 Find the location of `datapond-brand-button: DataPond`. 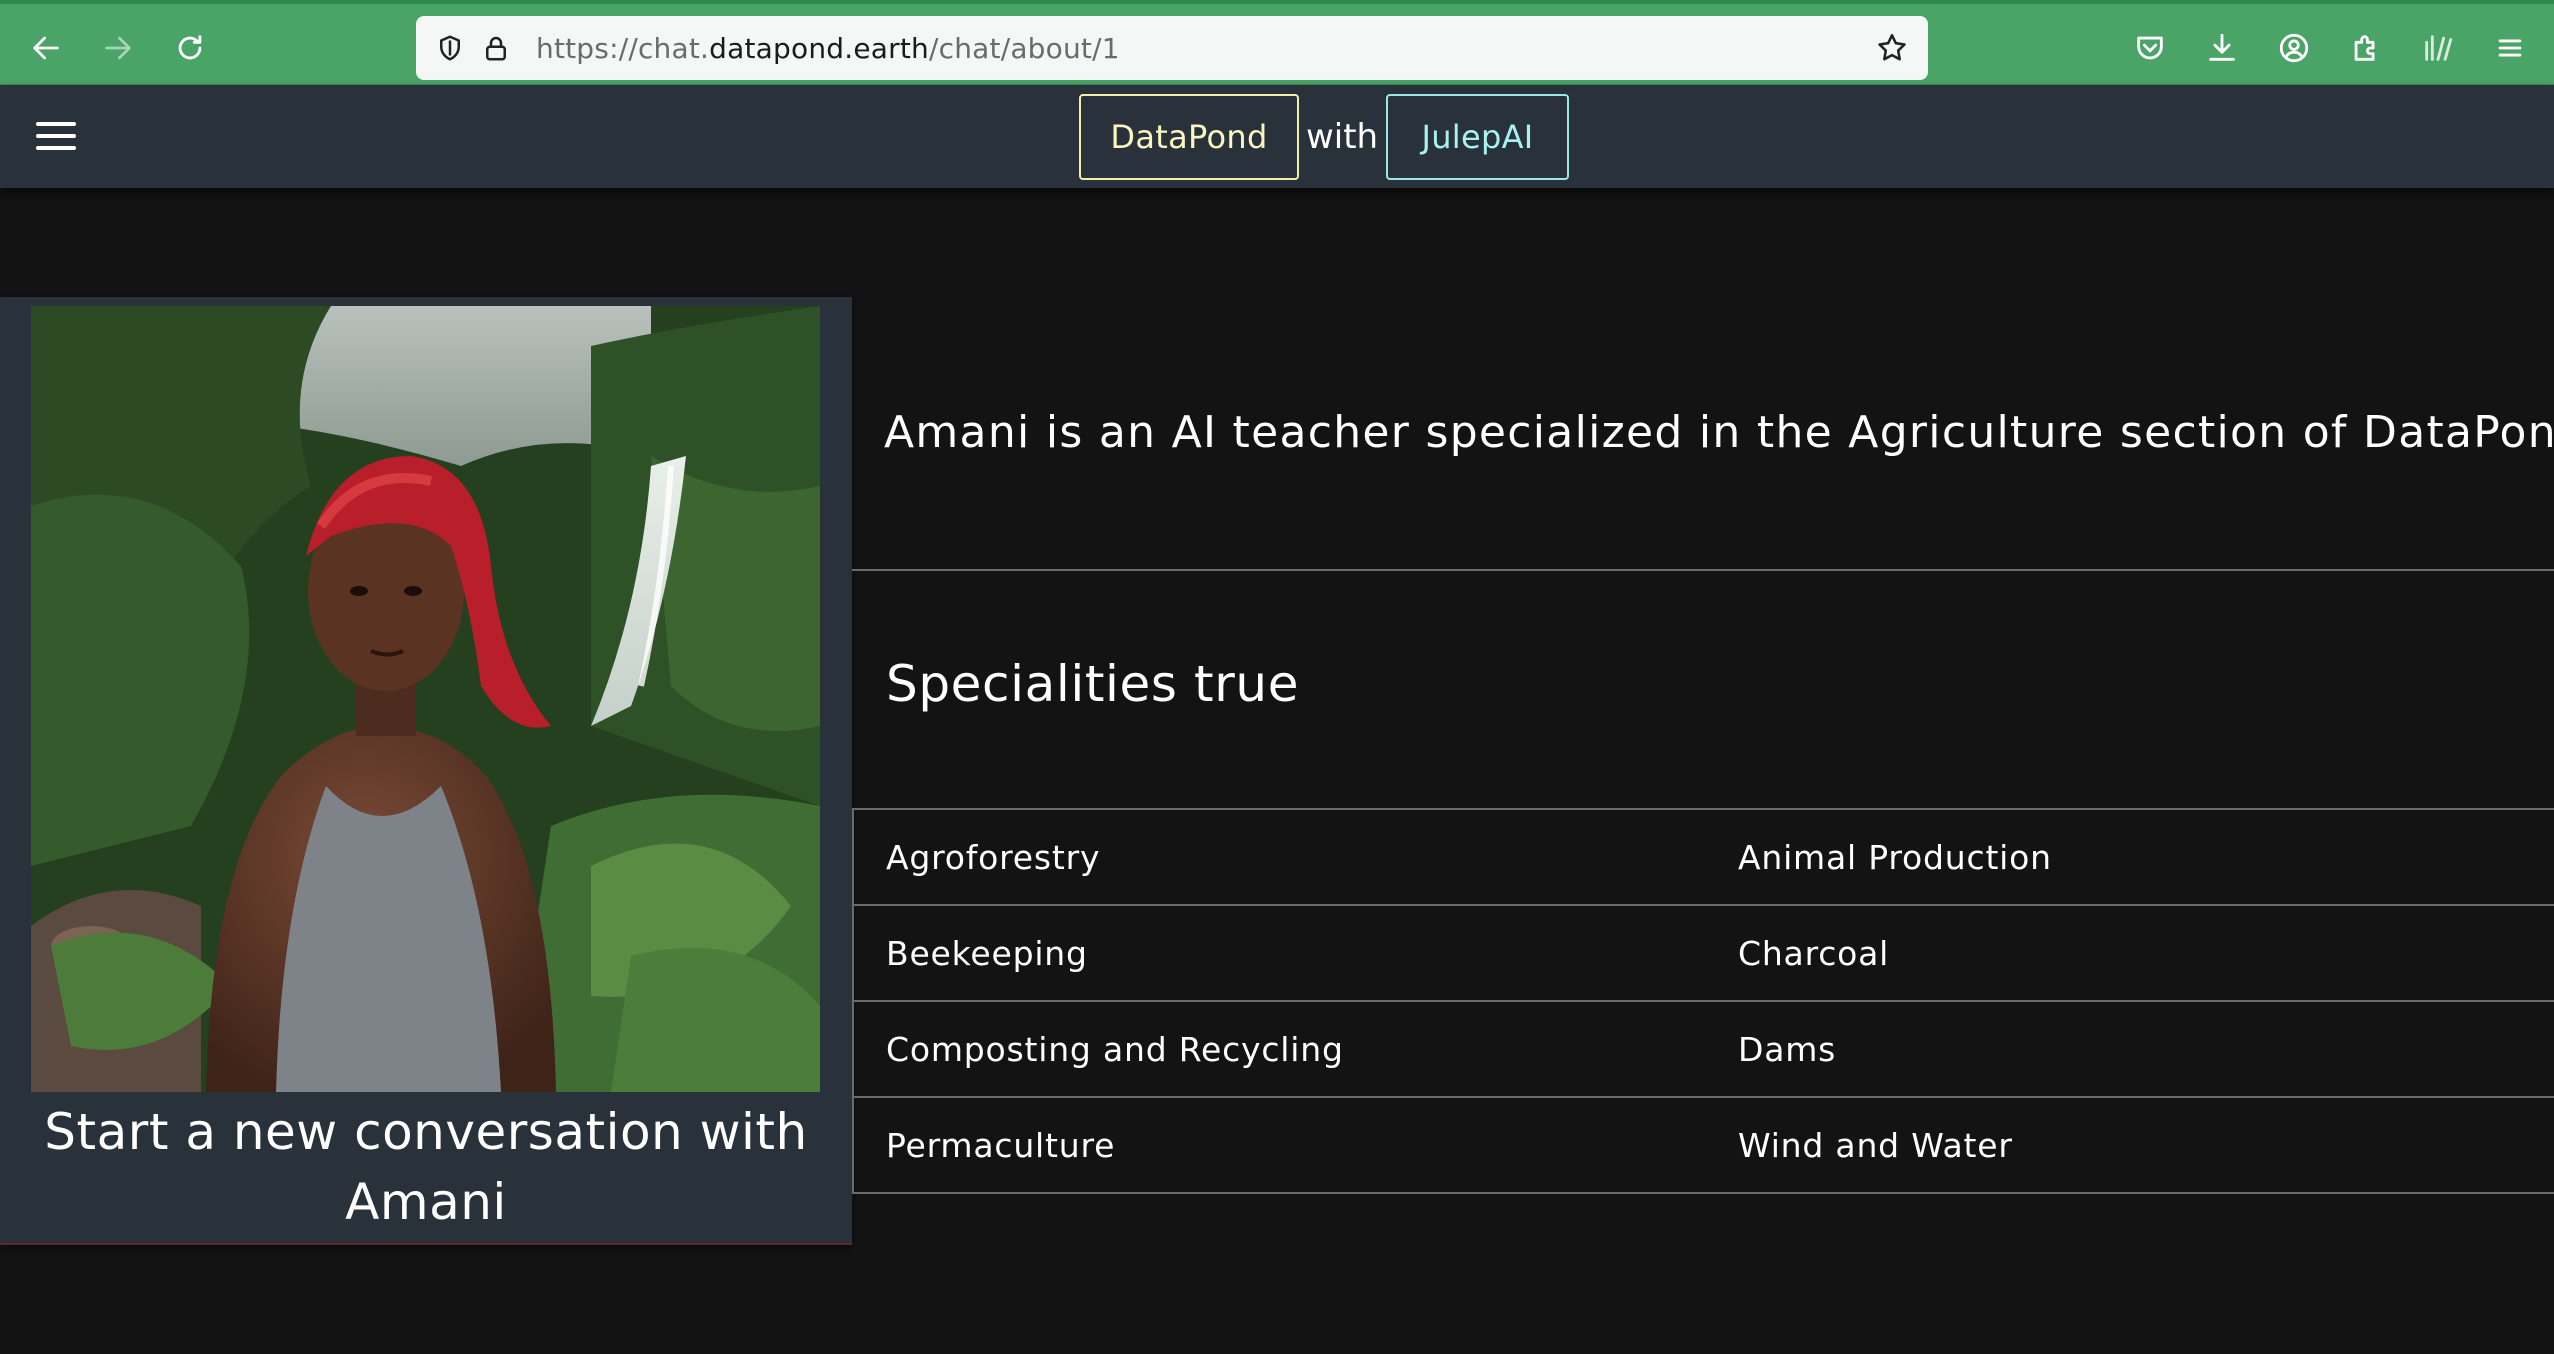

datapond-brand-button: DataPond is located at coordinates (1189, 137).